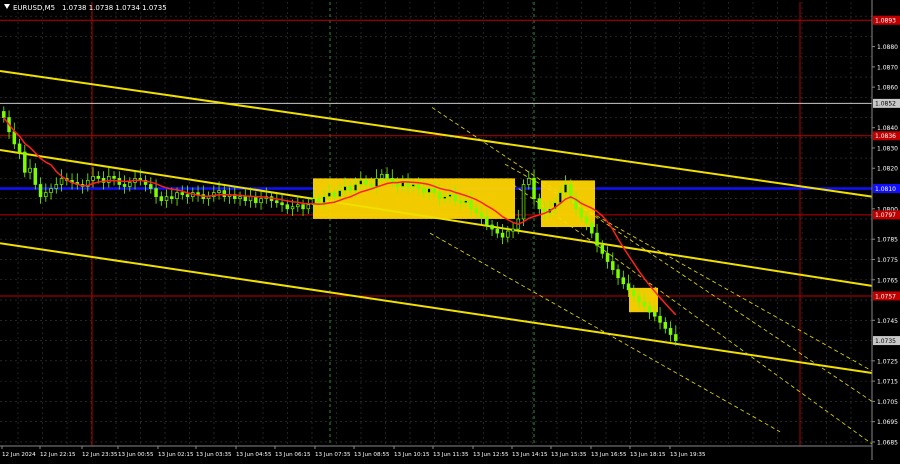 Image resolution: width=900 pixels, height=464 pixels. Describe the element at coordinates (136, 455) in the screenshot. I see `time-tick-label: 13 Jun 00:55` at that location.